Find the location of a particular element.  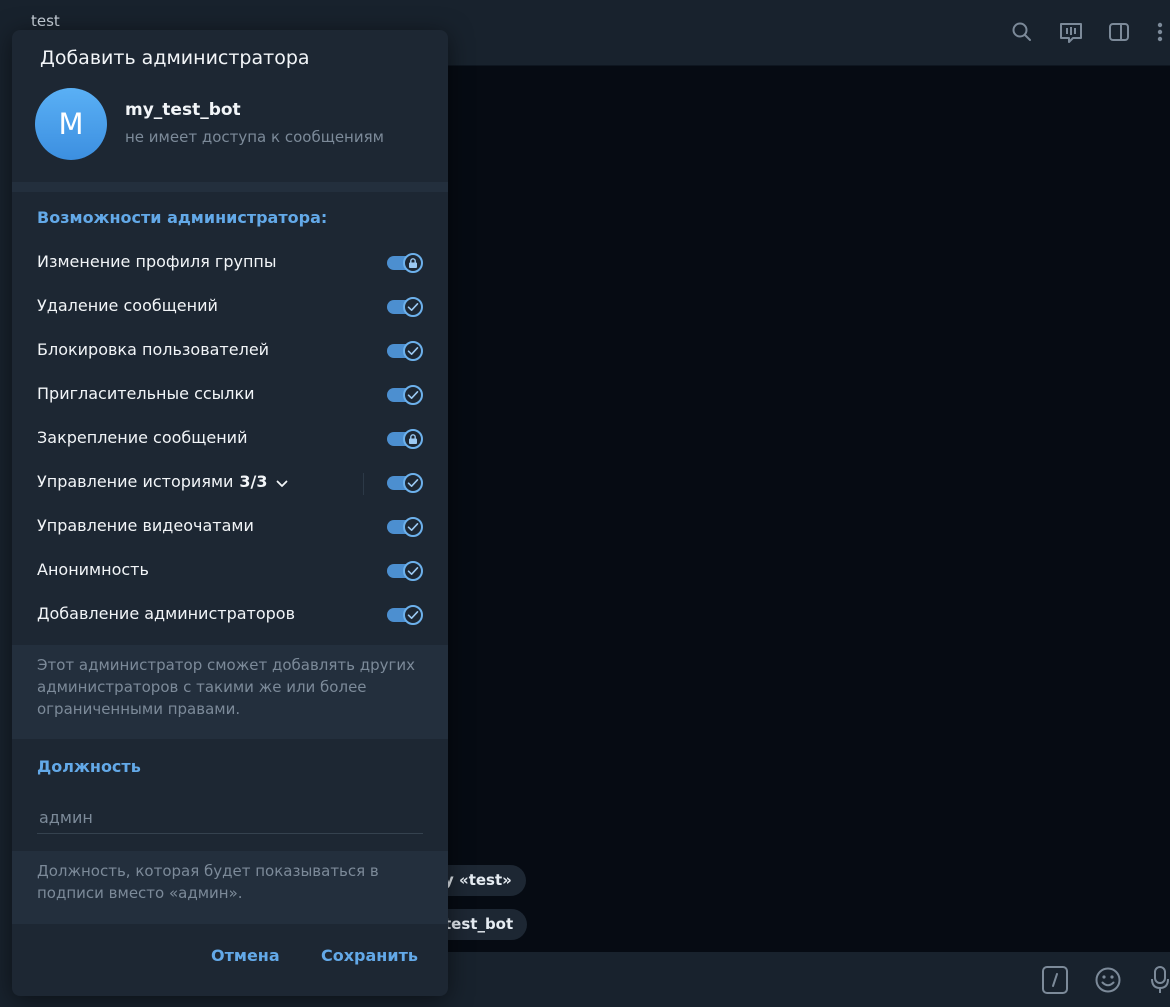

search-icon is located at coordinates (1023, 33).